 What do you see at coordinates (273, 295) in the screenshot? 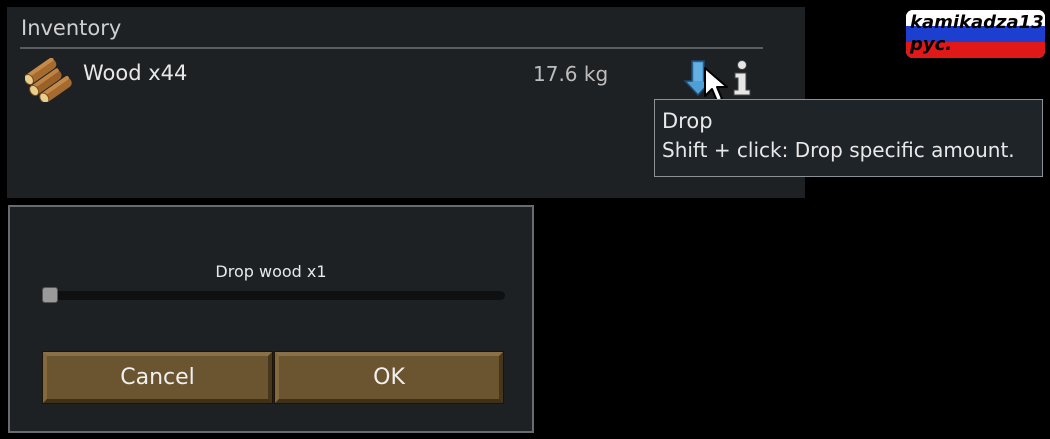
I see `amount-slider` at bounding box center [273, 295].